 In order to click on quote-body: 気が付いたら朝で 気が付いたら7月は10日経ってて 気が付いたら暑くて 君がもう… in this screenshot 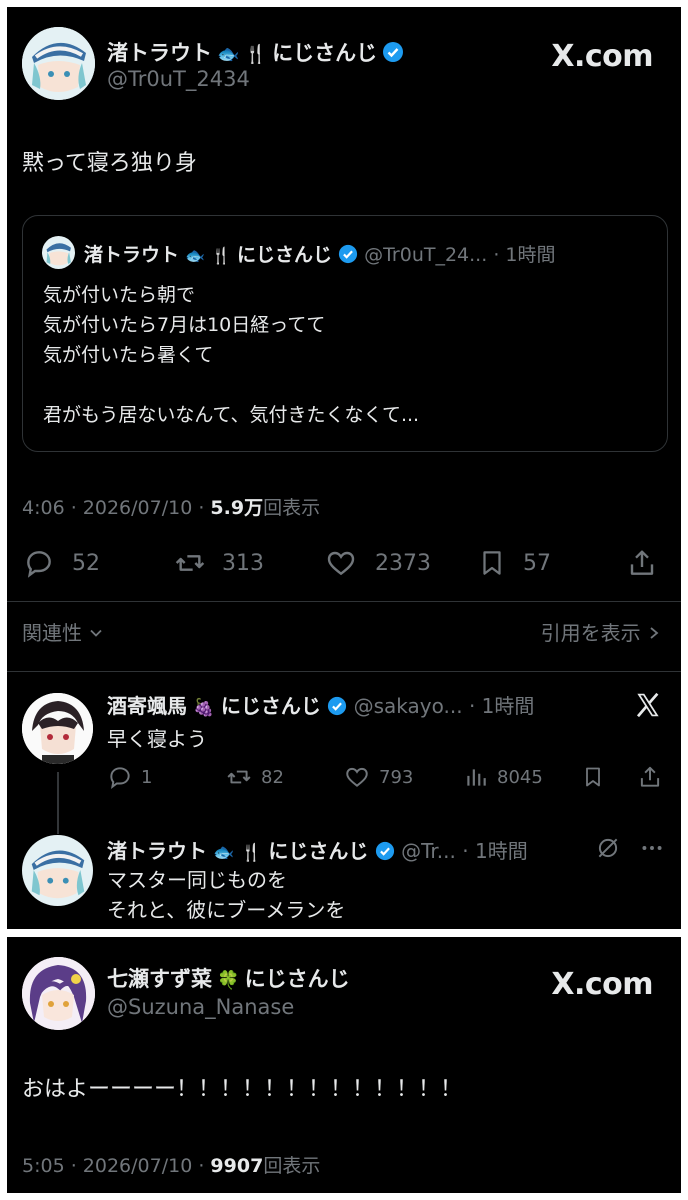, I will do `click(231, 355)`.